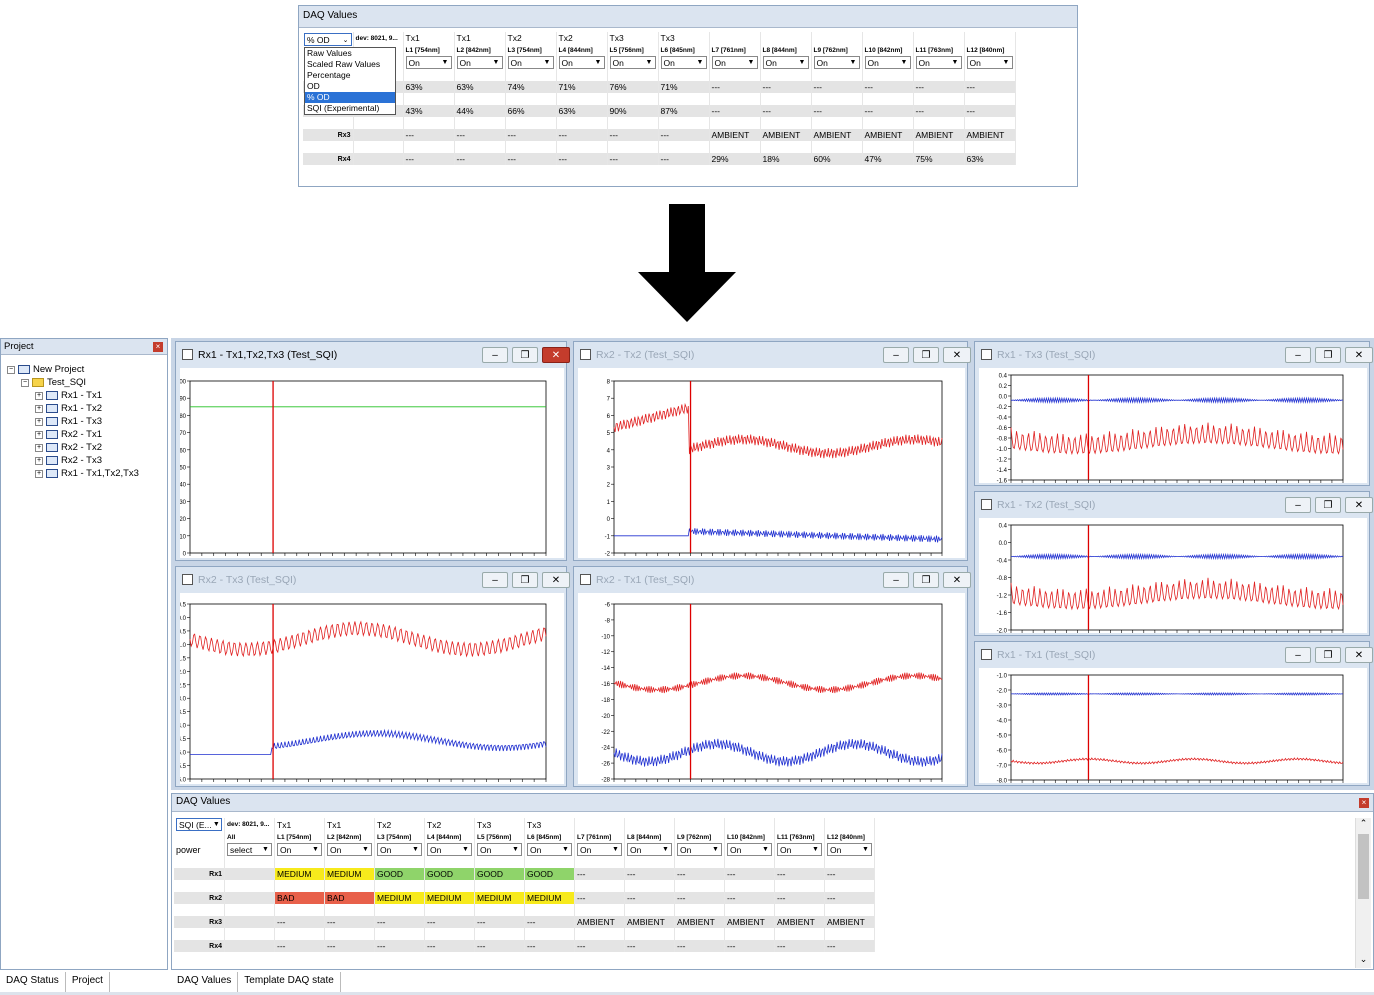 The height and width of the screenshot is (995, 1374). I want to click on window-title: Rx1 - Tx2 (Test_SQI), so click(1046, 505).